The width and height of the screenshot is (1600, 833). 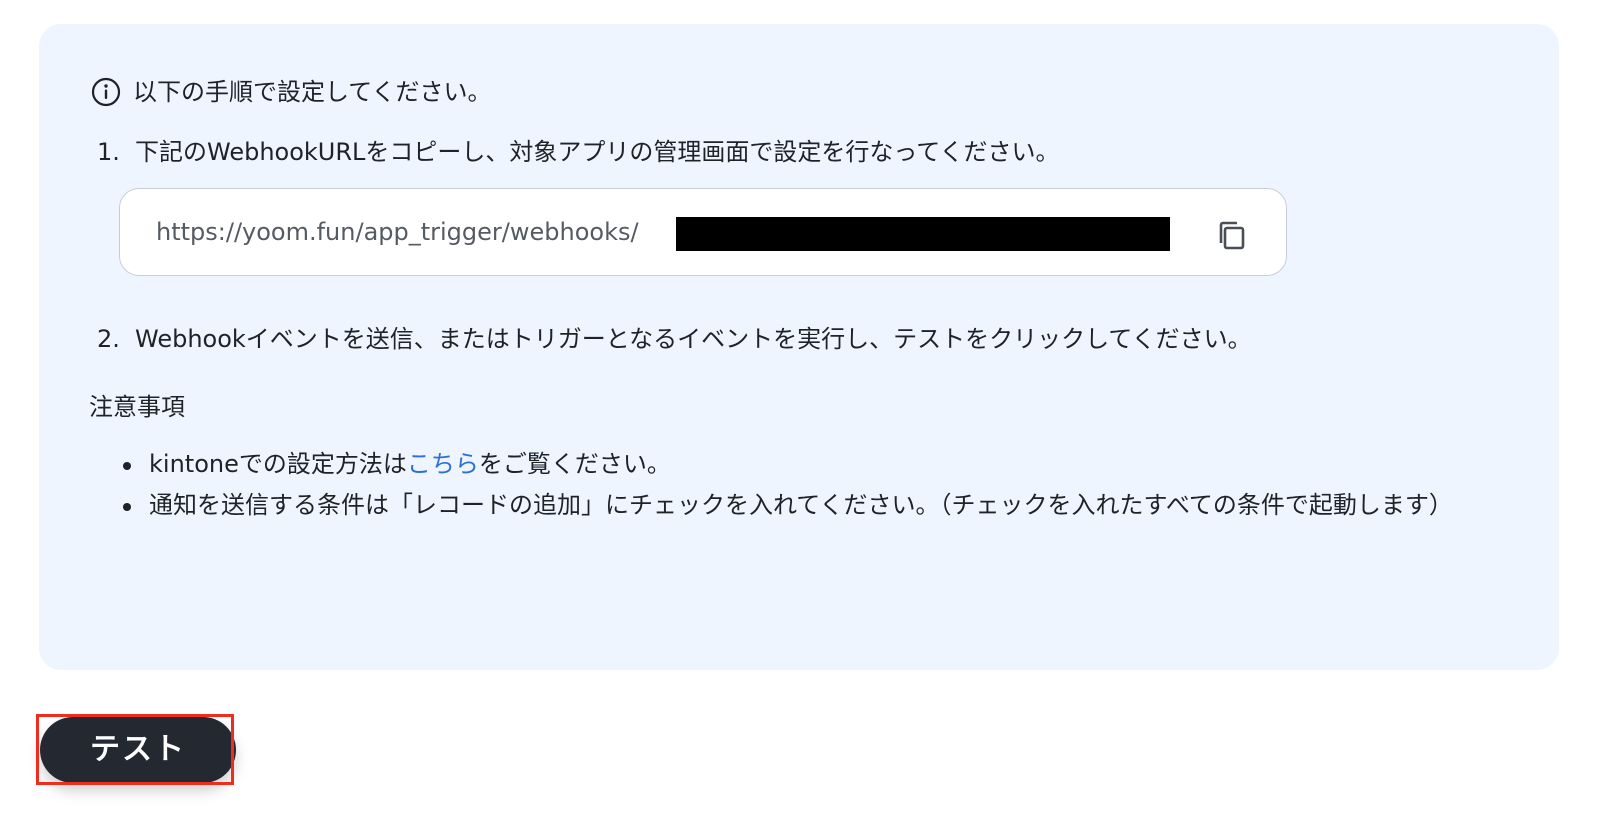 What do you see at coordinates (923, 234) in the screenshot?
I see `redacted-token` at bounding box center [923, 234].